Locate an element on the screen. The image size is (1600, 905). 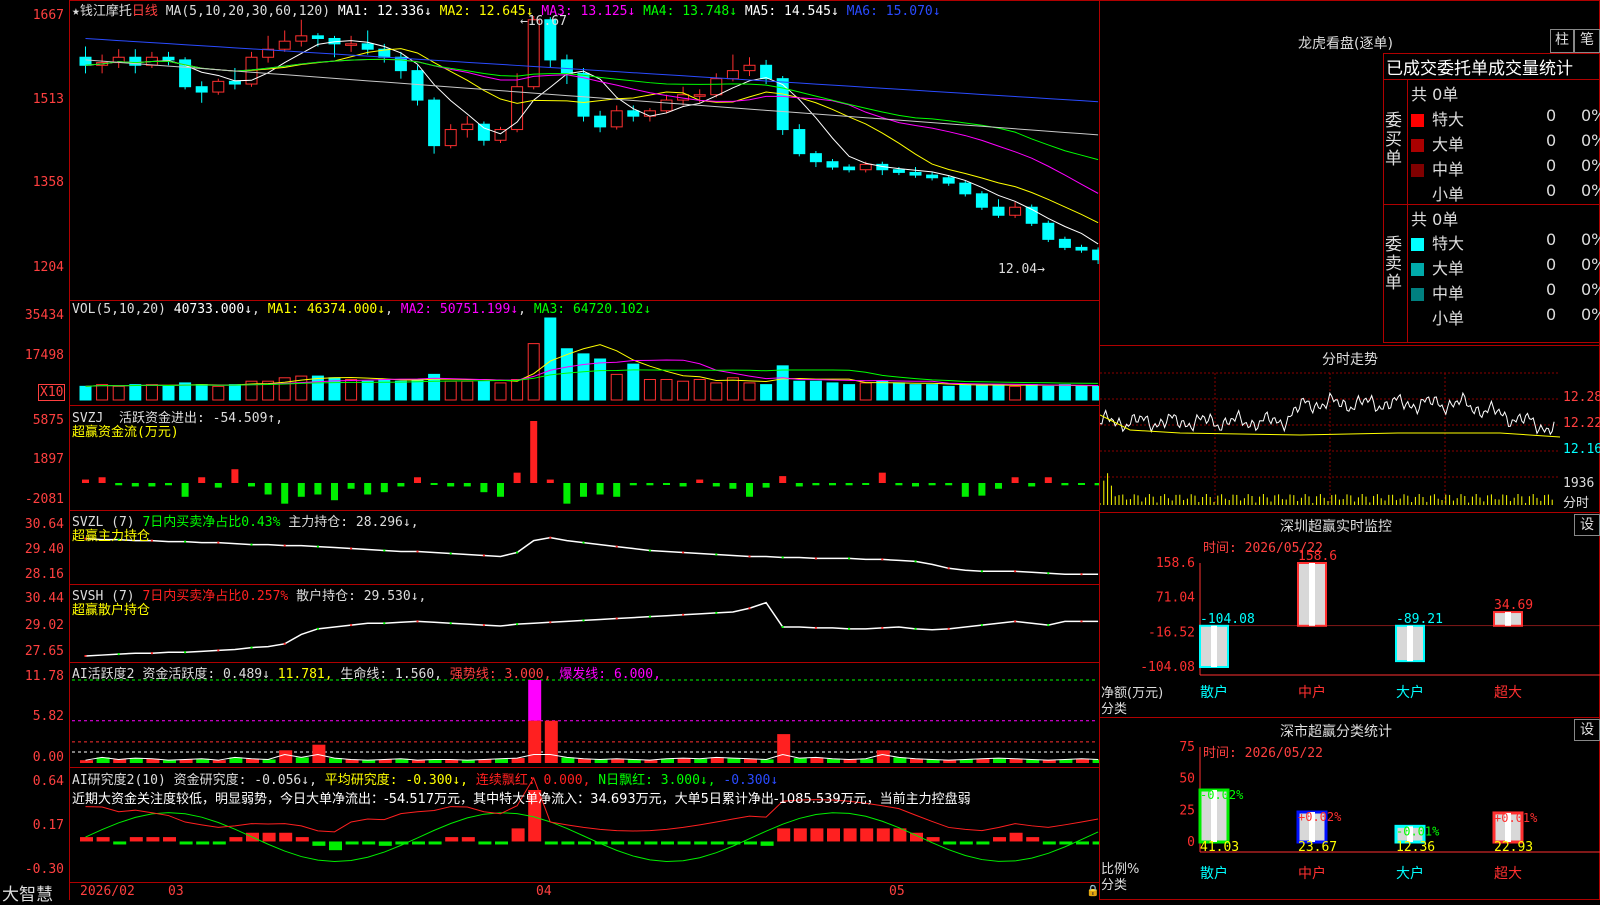
cls-tick: 75 is located at coordinates (1187, 747).